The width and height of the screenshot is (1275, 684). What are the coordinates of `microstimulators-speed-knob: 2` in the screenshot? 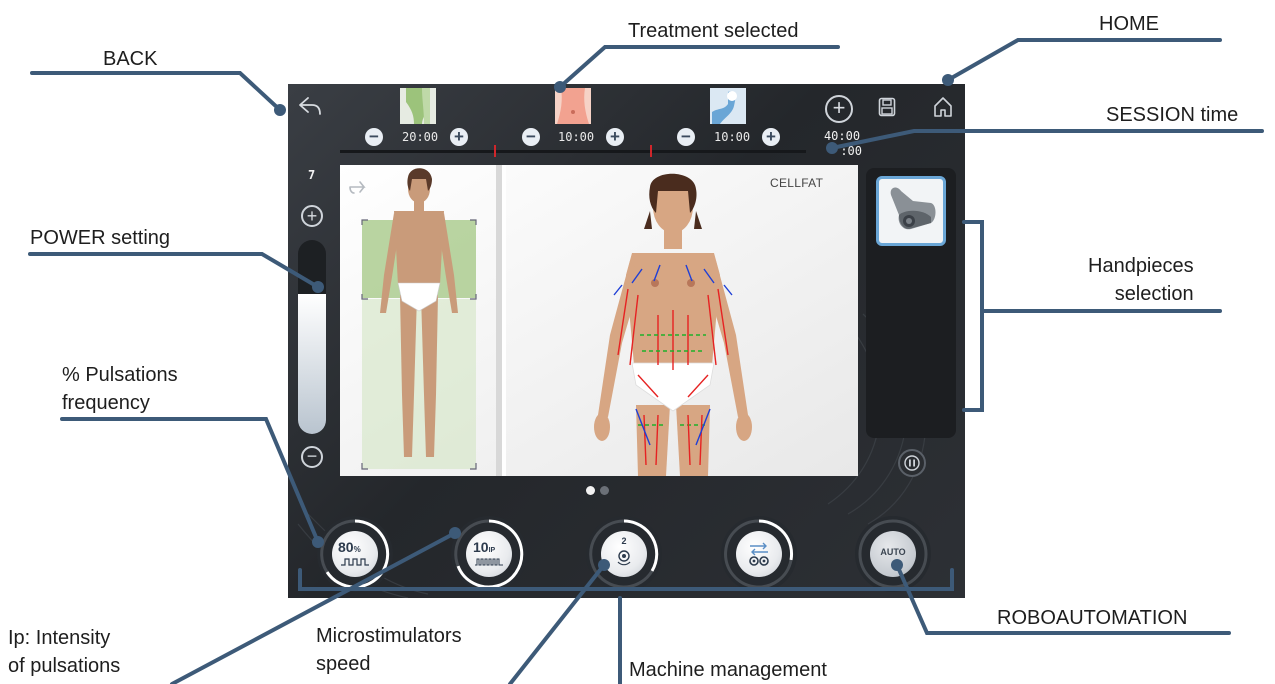 It's located at (624, 554).